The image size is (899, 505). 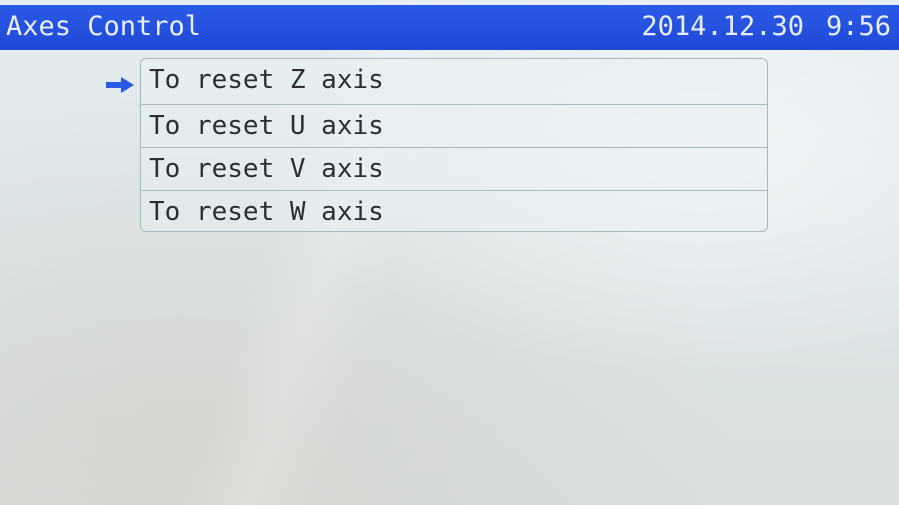 I want to click on datetime-display: 2014.12.30 9:56, so click(x=766, y=26).